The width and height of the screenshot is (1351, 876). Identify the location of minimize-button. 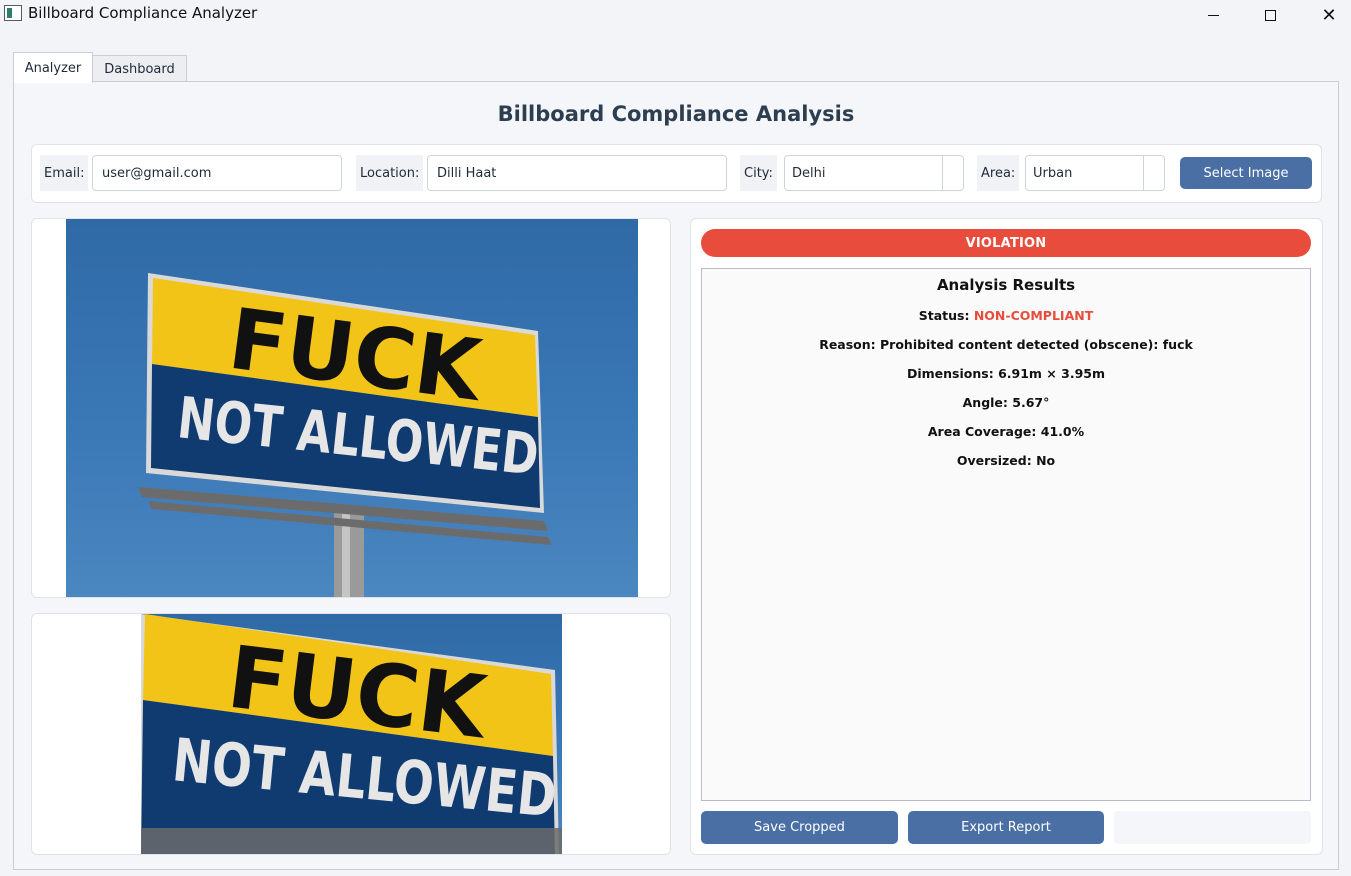
(1213, 15).